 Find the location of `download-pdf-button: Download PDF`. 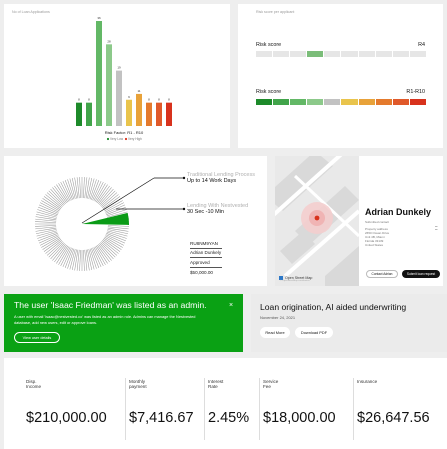

download-pdf-button: Download PDF is located at coordinates (314, 332).